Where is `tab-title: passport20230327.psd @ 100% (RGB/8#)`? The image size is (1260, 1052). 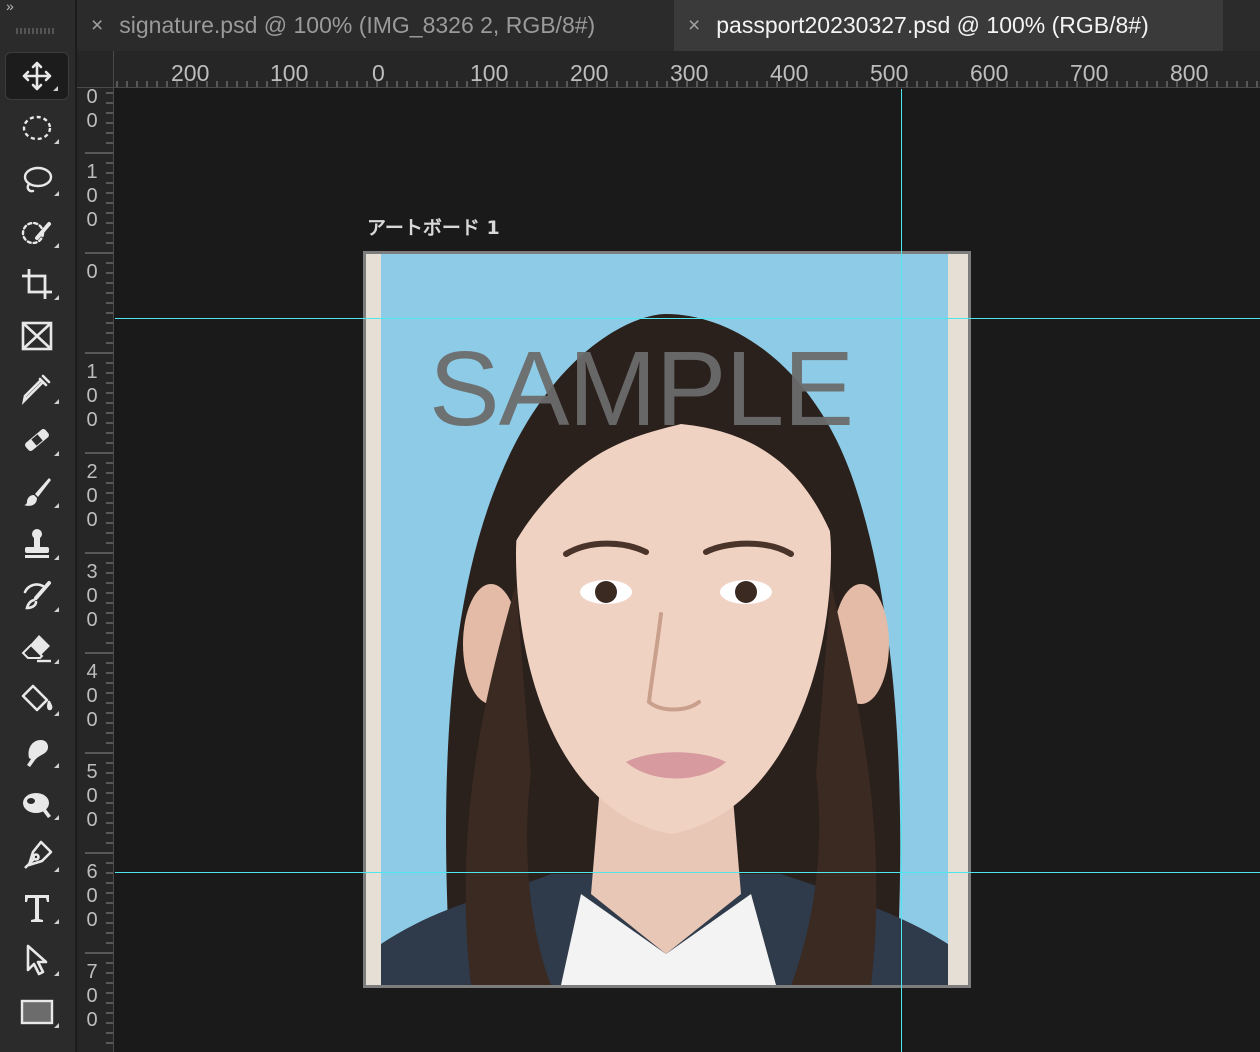
tab-title: passport20230327.psd @ 100% (RGB/8#) is located at coordinates (932, 25).